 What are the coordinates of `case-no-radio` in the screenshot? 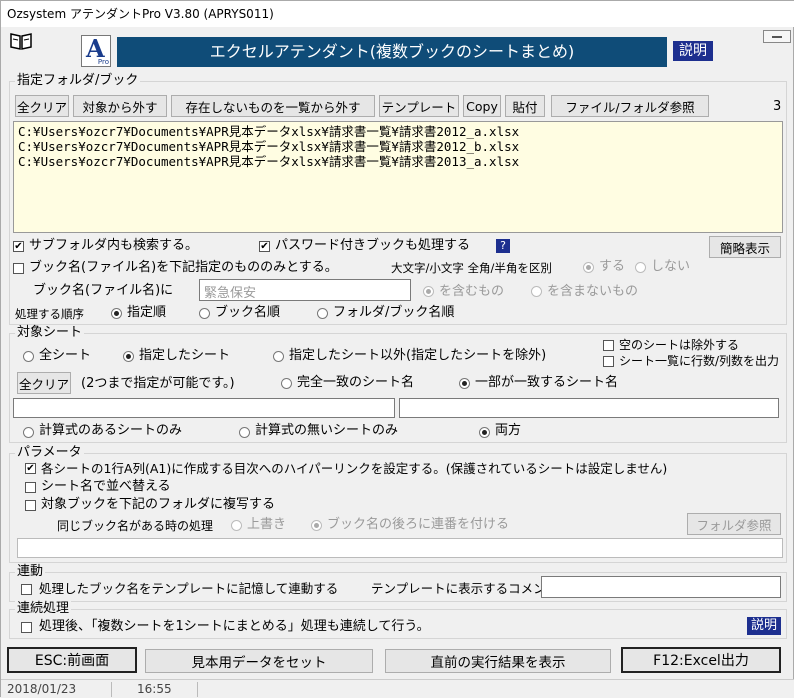 It's located at (640, 267).